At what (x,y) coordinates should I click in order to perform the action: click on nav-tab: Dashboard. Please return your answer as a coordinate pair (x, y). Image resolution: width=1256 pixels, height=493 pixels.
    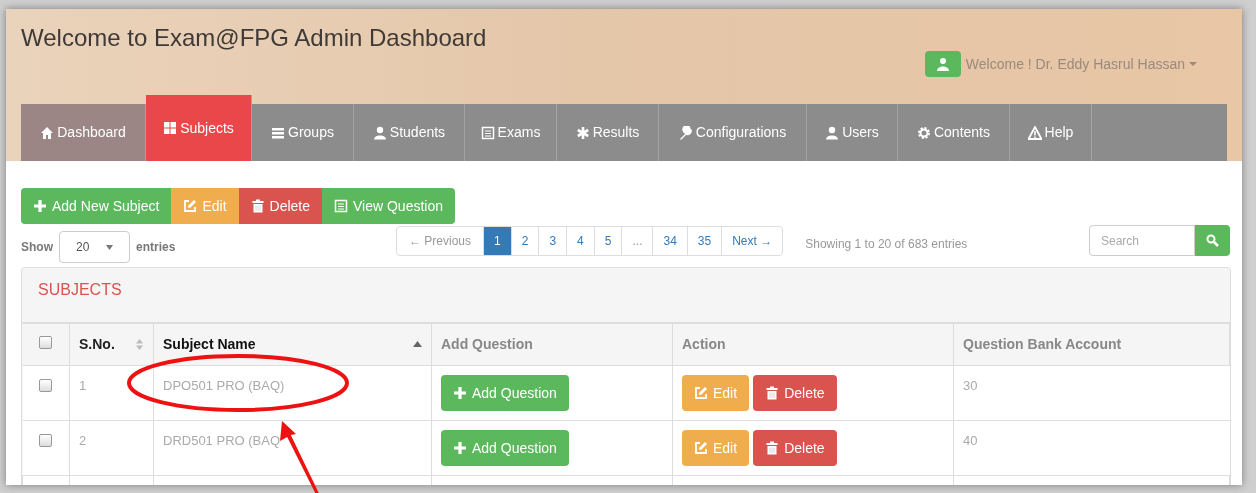
    Looking at the image, I should click on (83, 132).